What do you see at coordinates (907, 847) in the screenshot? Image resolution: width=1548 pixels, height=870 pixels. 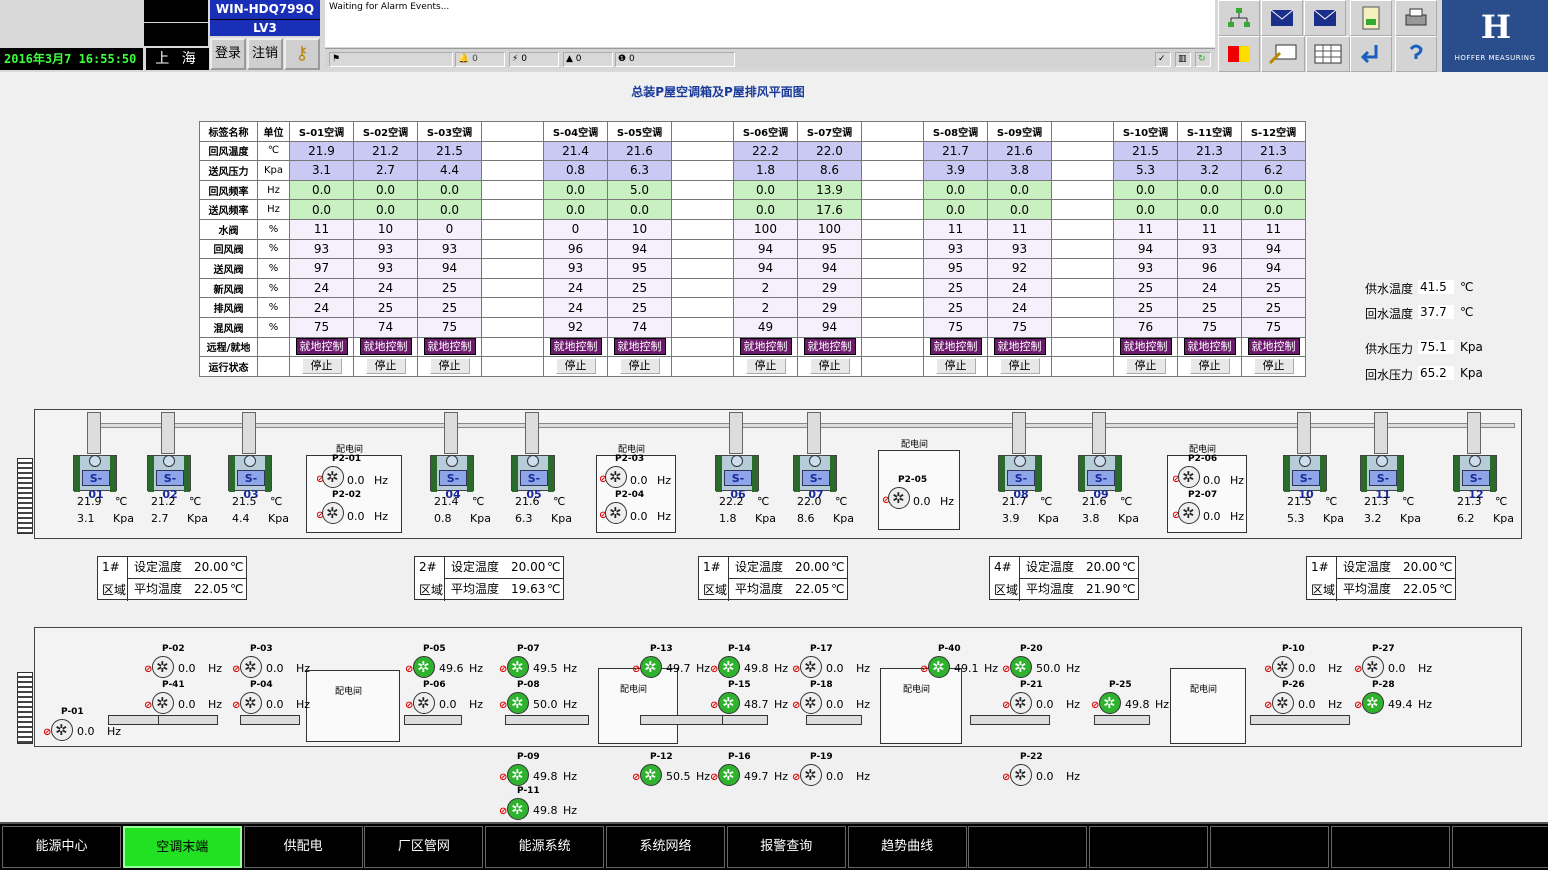 I see `nav-tab: 趋势曲线` at bounding box center [907, 847].